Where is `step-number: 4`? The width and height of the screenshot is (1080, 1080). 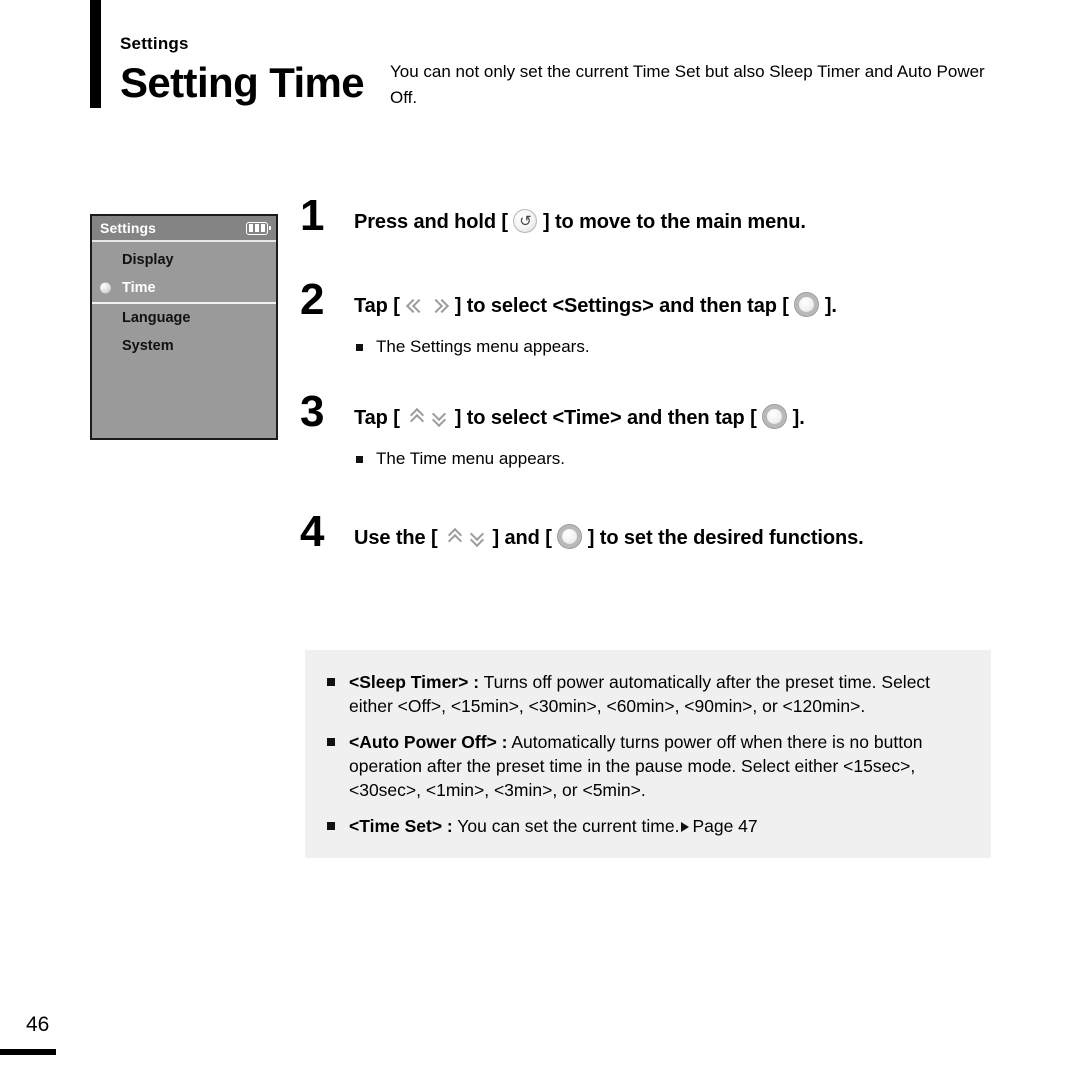 step-number: 4 is located at coordinates (312, 531).